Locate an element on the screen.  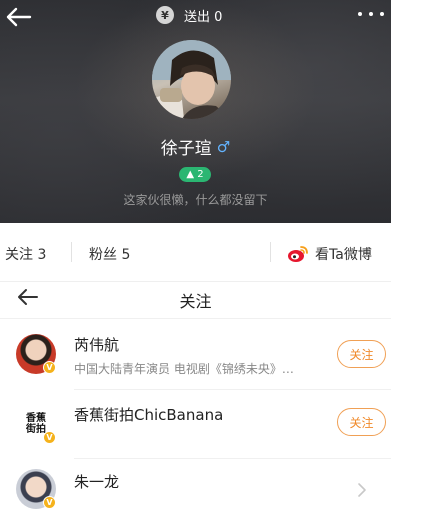
follow-list-item: V 芮伟航 中国大陆青年演员 电视剧《锦绣未央》… 关注 is located at coordinates (195, 356).